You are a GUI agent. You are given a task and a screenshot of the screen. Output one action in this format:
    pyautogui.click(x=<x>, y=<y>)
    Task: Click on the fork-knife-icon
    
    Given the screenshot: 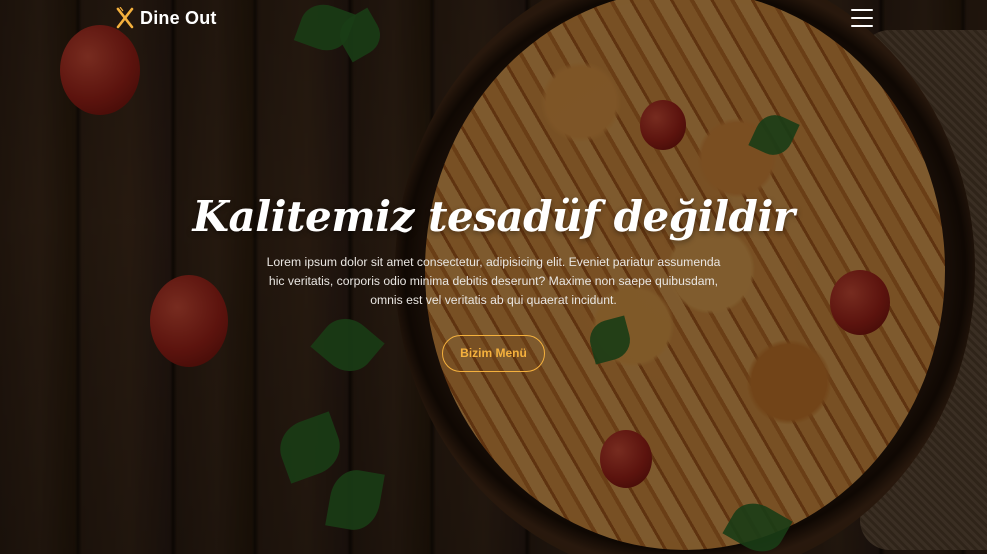 What is the action you would take?
    pyautogui.click(x=125, y=18)
    